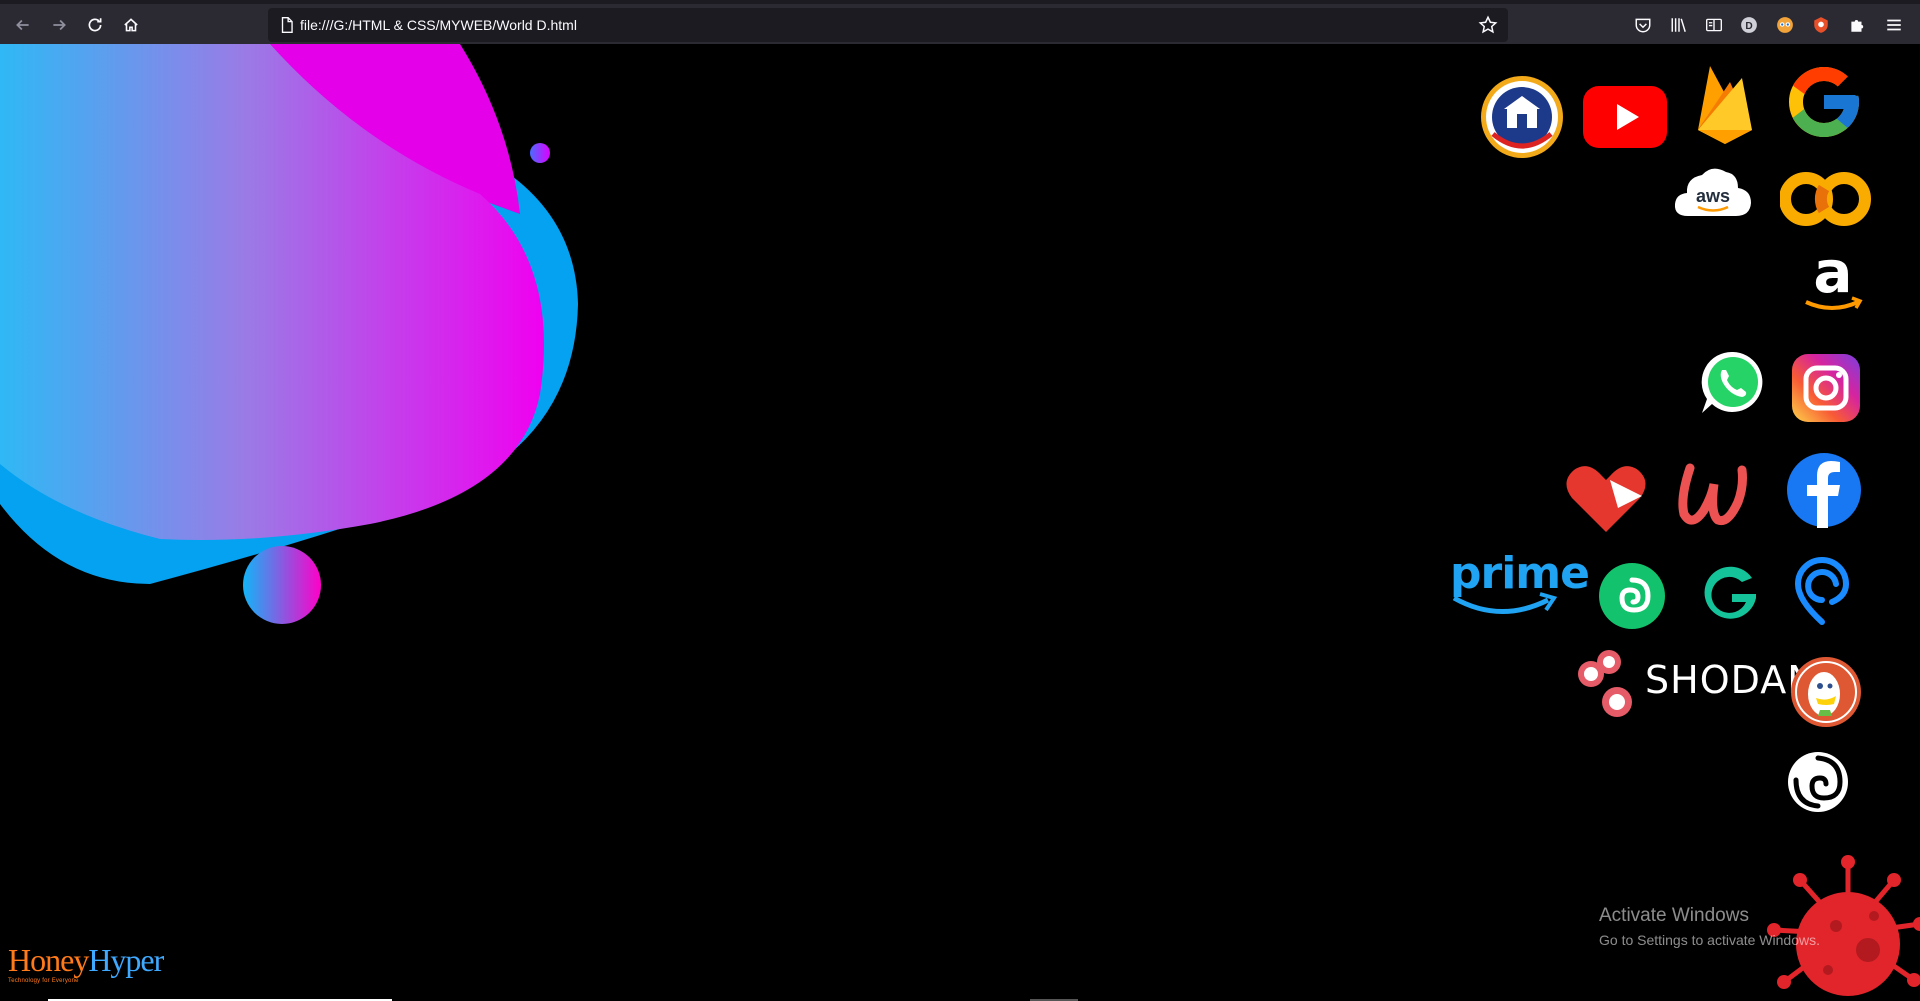 The height and width of the screenshot is (1001, 1920). Describe the element at coordinates (1606, 498) in the screenshot. I see `pocket-heart-logo` at that location.